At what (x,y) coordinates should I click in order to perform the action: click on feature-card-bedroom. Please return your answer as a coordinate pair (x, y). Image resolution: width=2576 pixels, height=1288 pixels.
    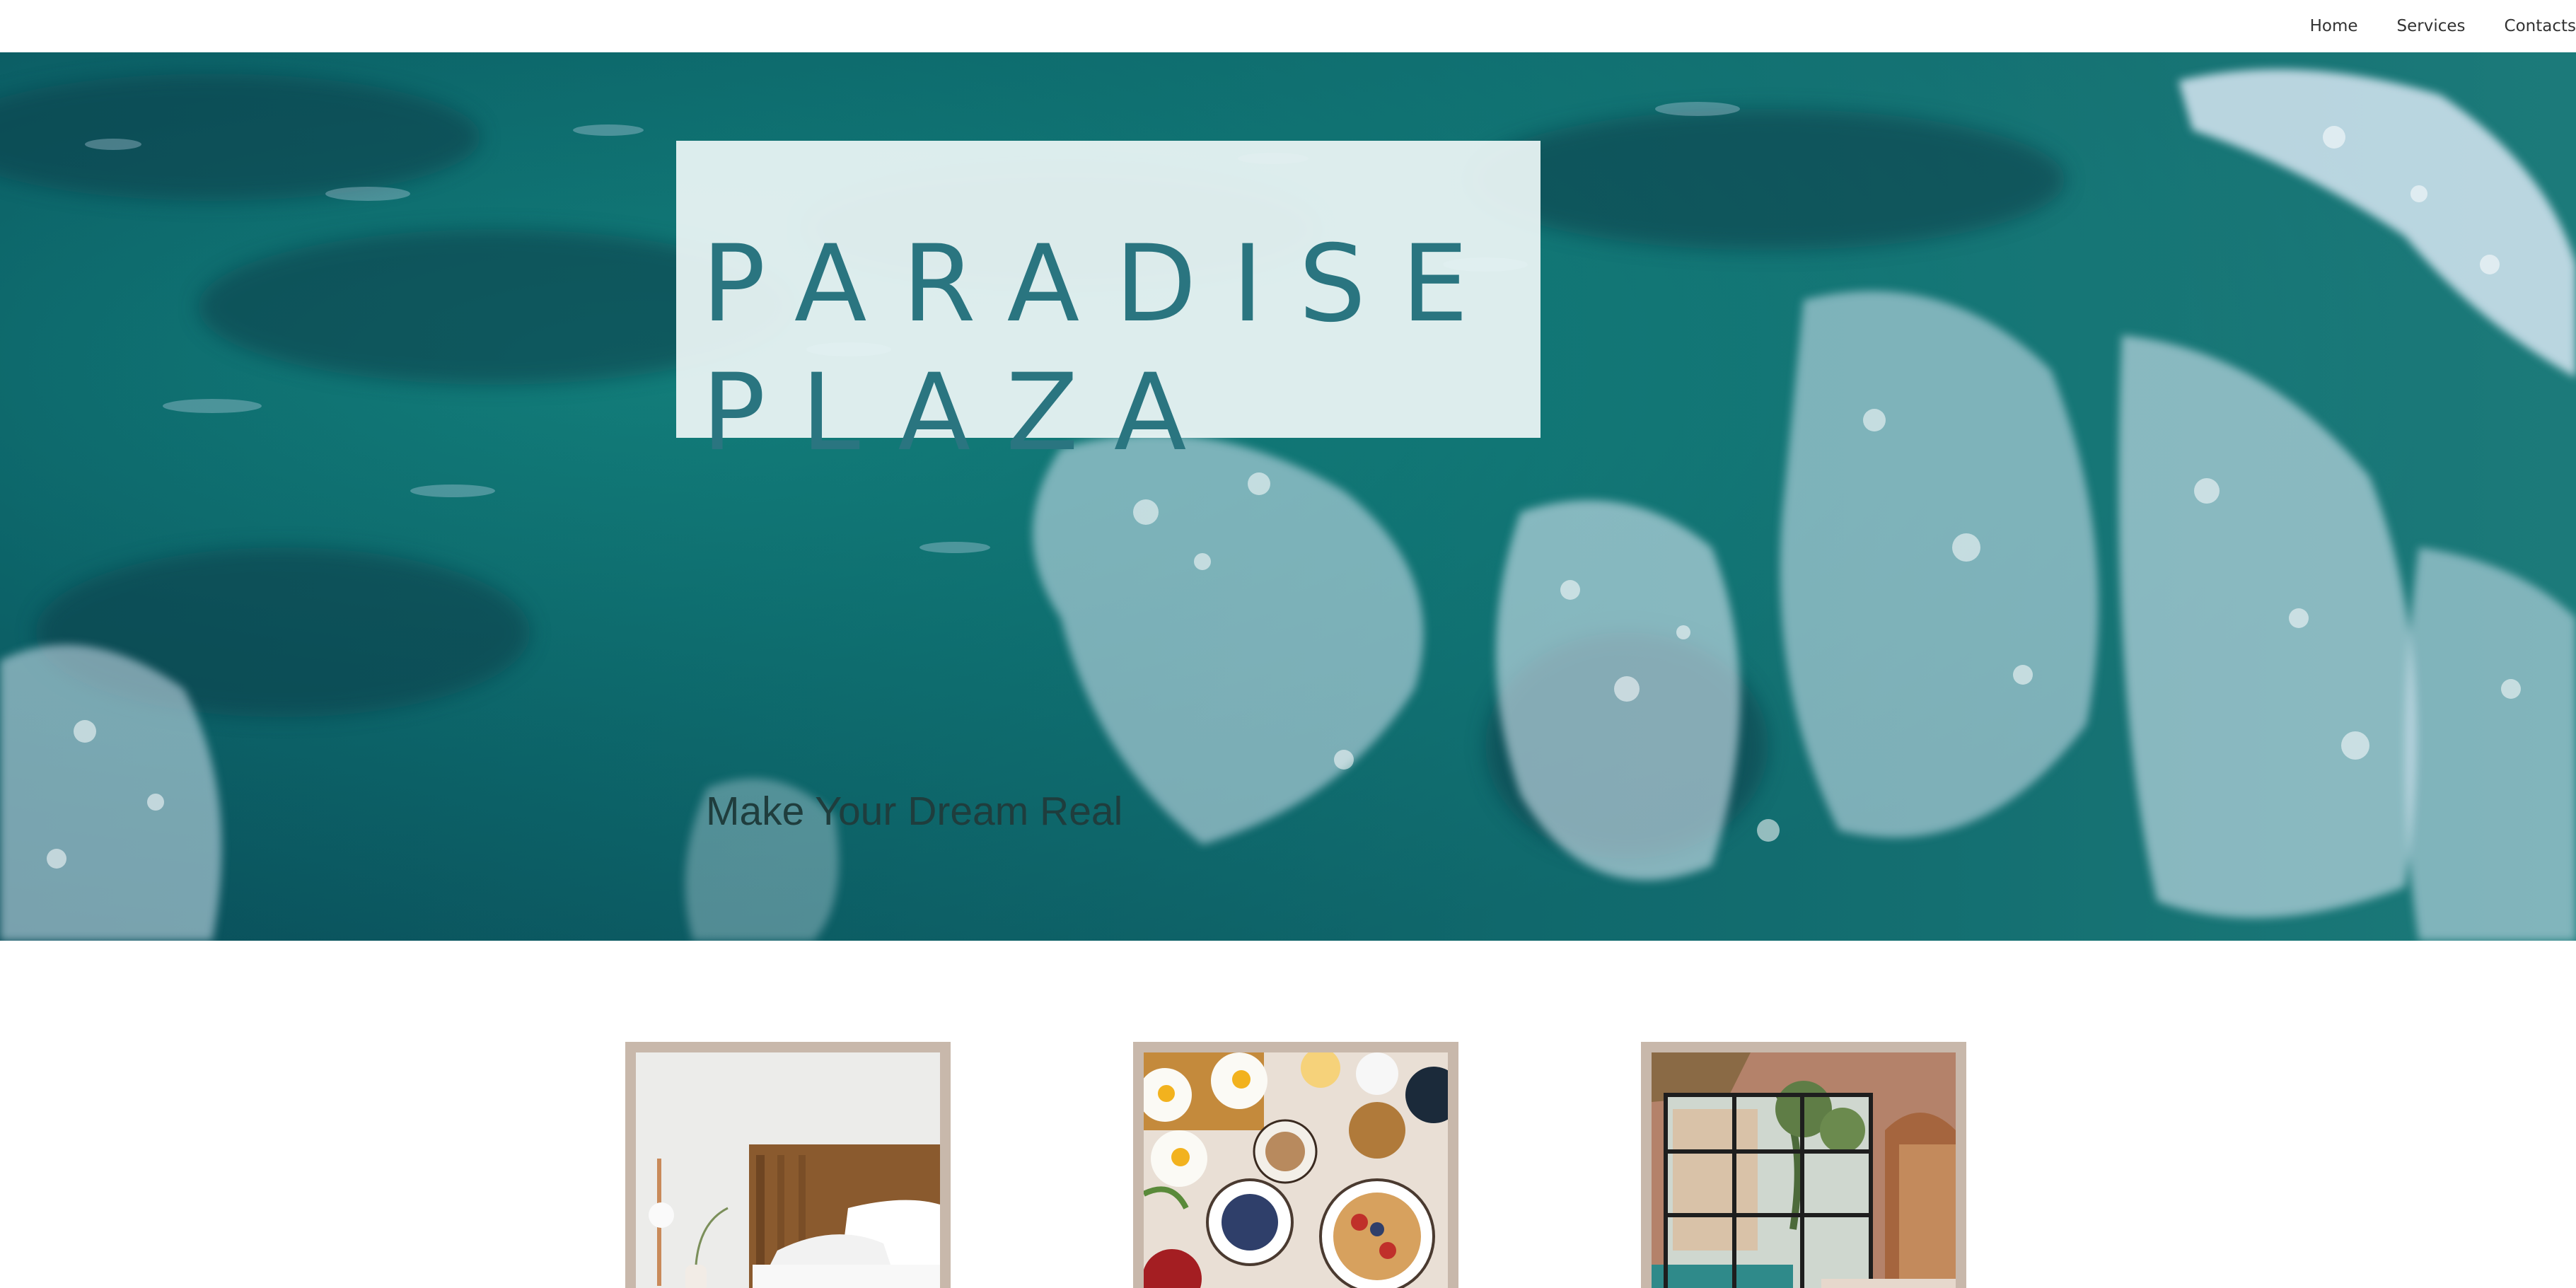
    Looking at the image, I should click on (788, 1165).